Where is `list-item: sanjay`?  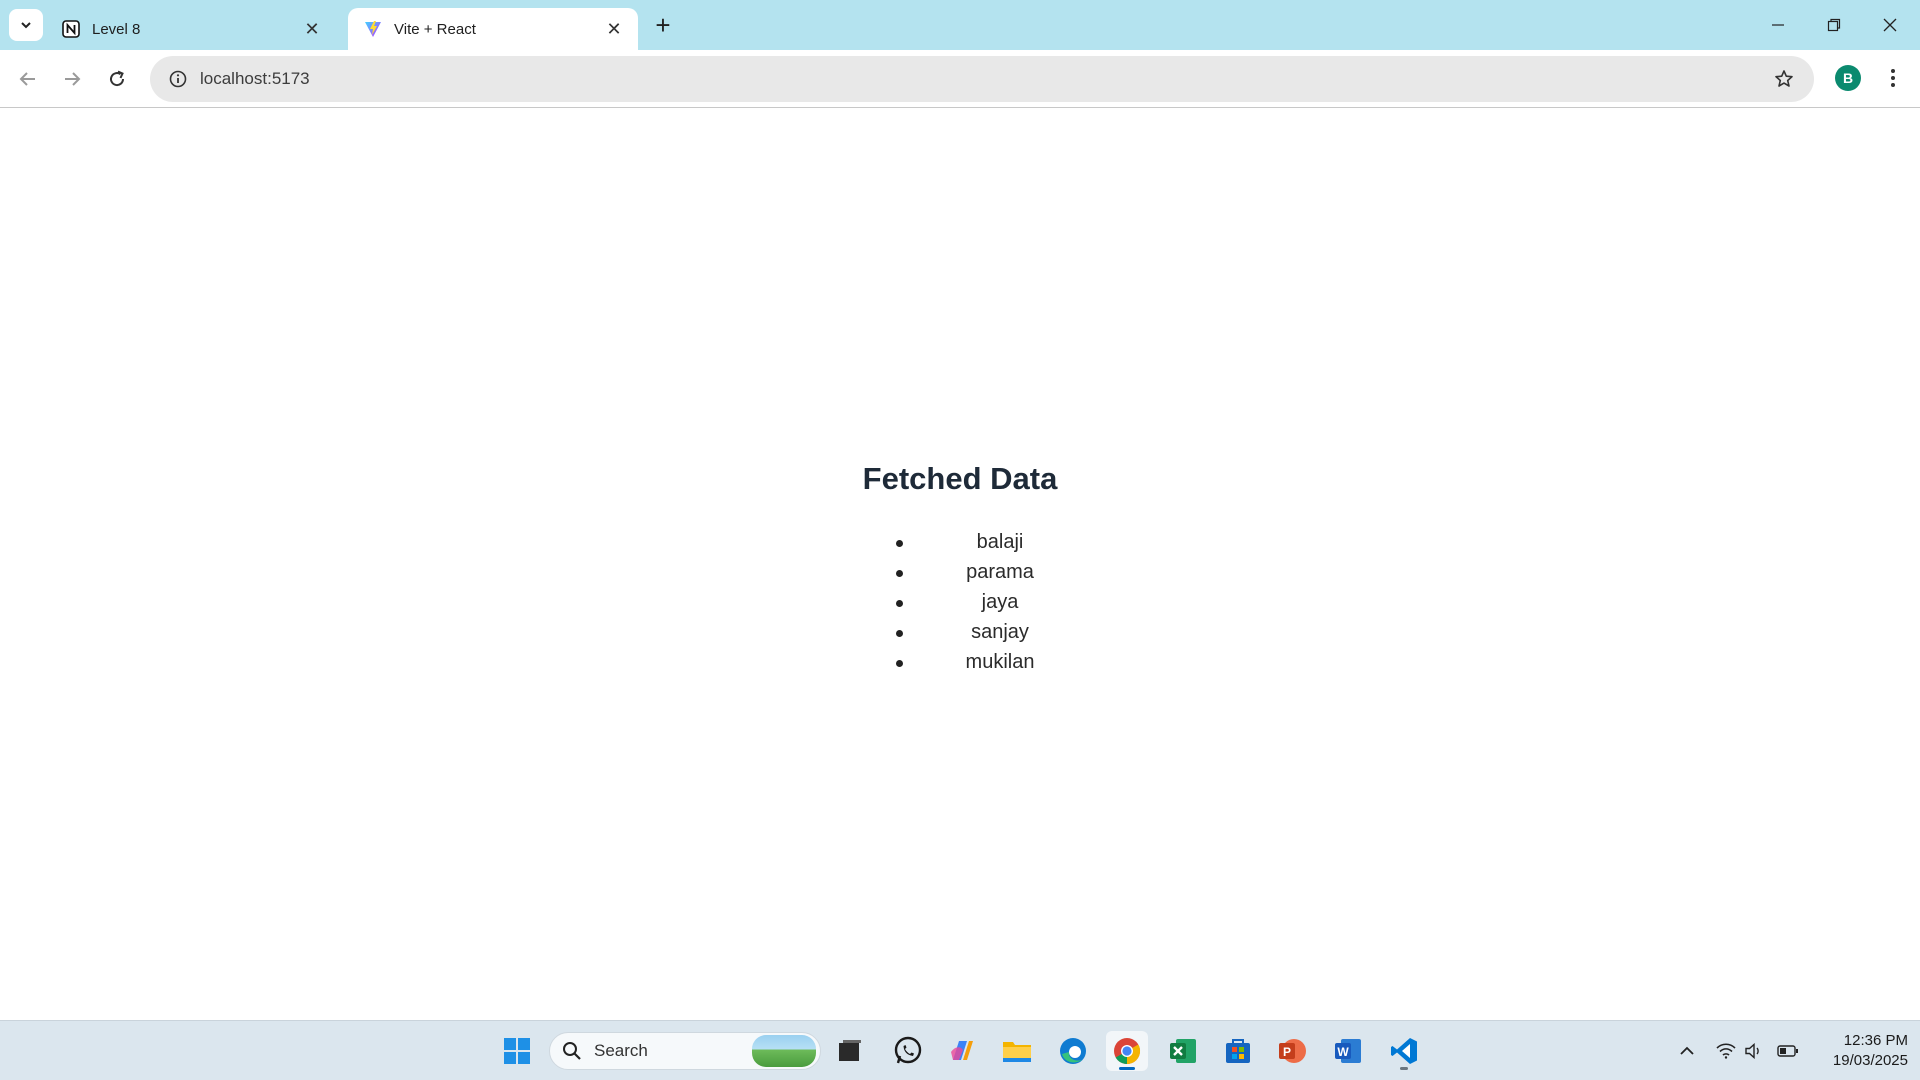
list-item: sanjay is located at coordinates (985, 632).